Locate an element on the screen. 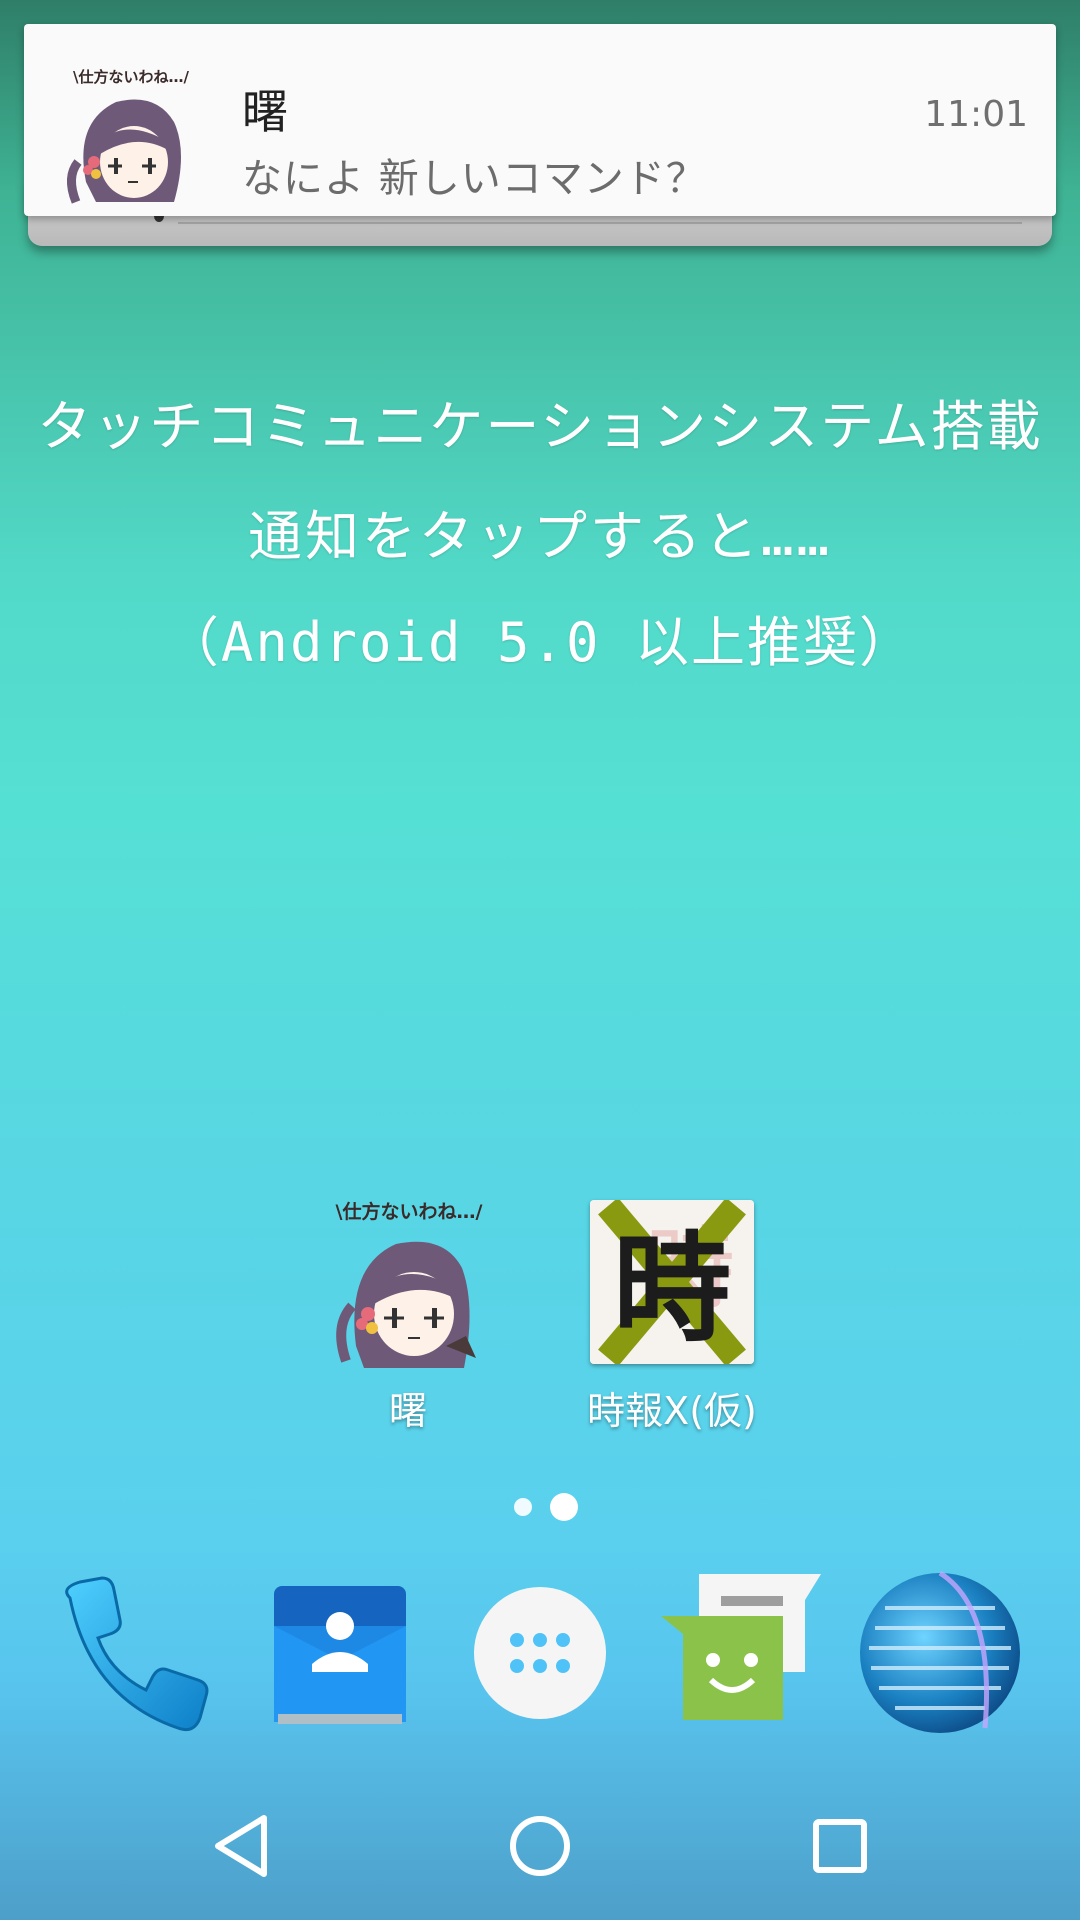 This screenshot has width=1080, height=1920. notification-card: \仕方ないわね…/ 曙 なによ 新しいコマンド？ 11:01 is located at coordinates (540, 120).